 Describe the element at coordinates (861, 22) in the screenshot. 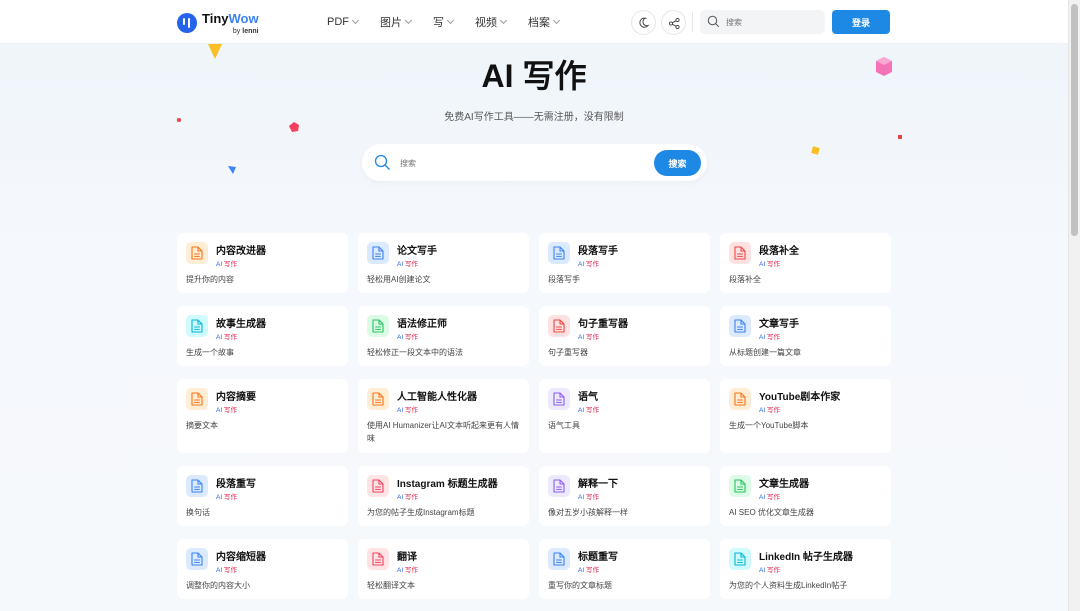

I see `login-button: 登录` at that location.